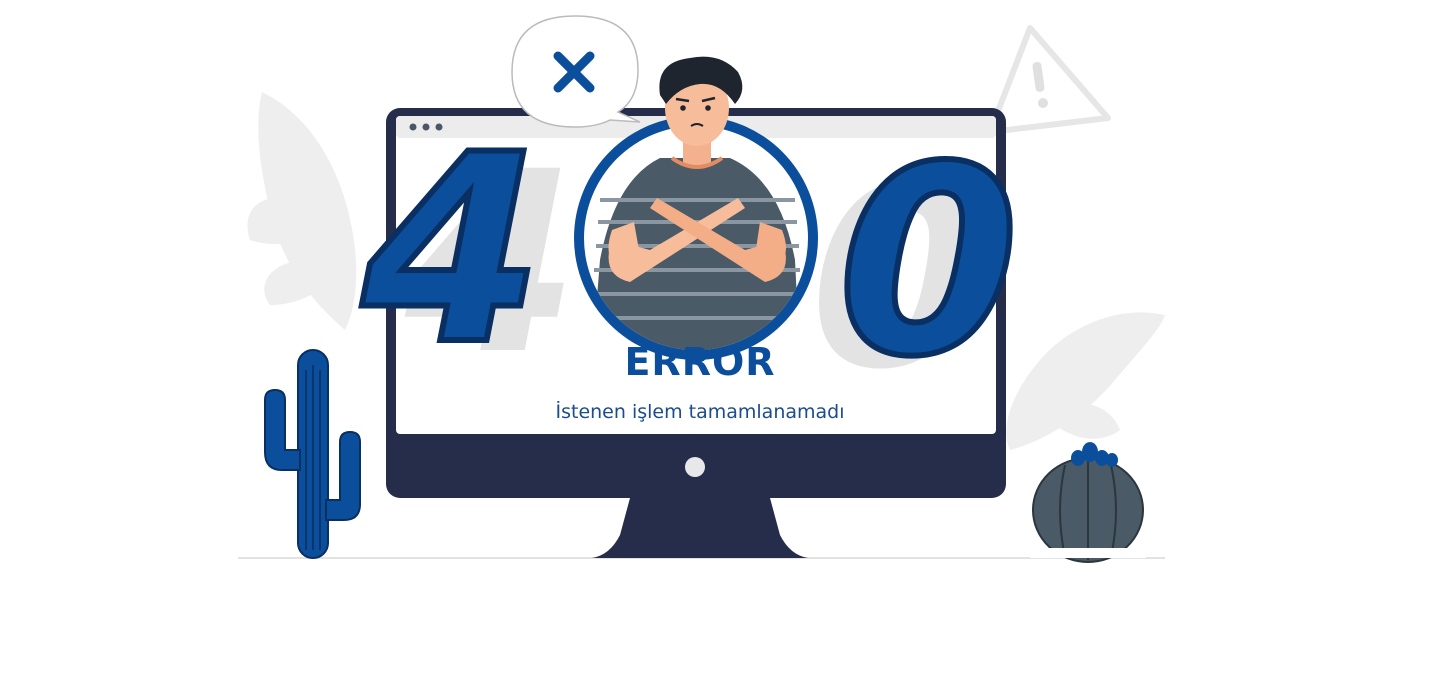 Image resolution: width=1429 pixels, height=699 pixels. What do you see at coordinates (312, 454) in the screenshot?
I see `cactus-left` at bounding box center [312, 454].